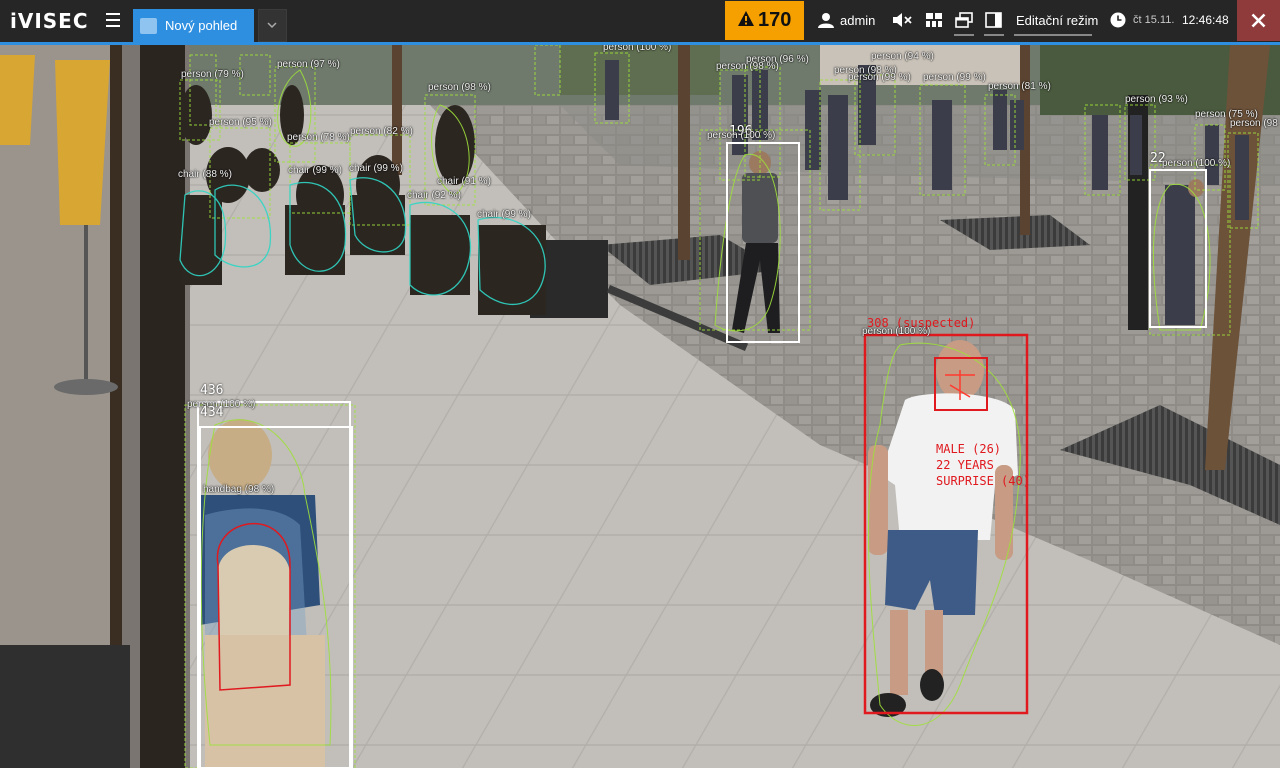  What do you see at coordinates (741, 135) in the screenshot?
I see `track-196-label: person (100 %)` at bounding box center [741, 135].